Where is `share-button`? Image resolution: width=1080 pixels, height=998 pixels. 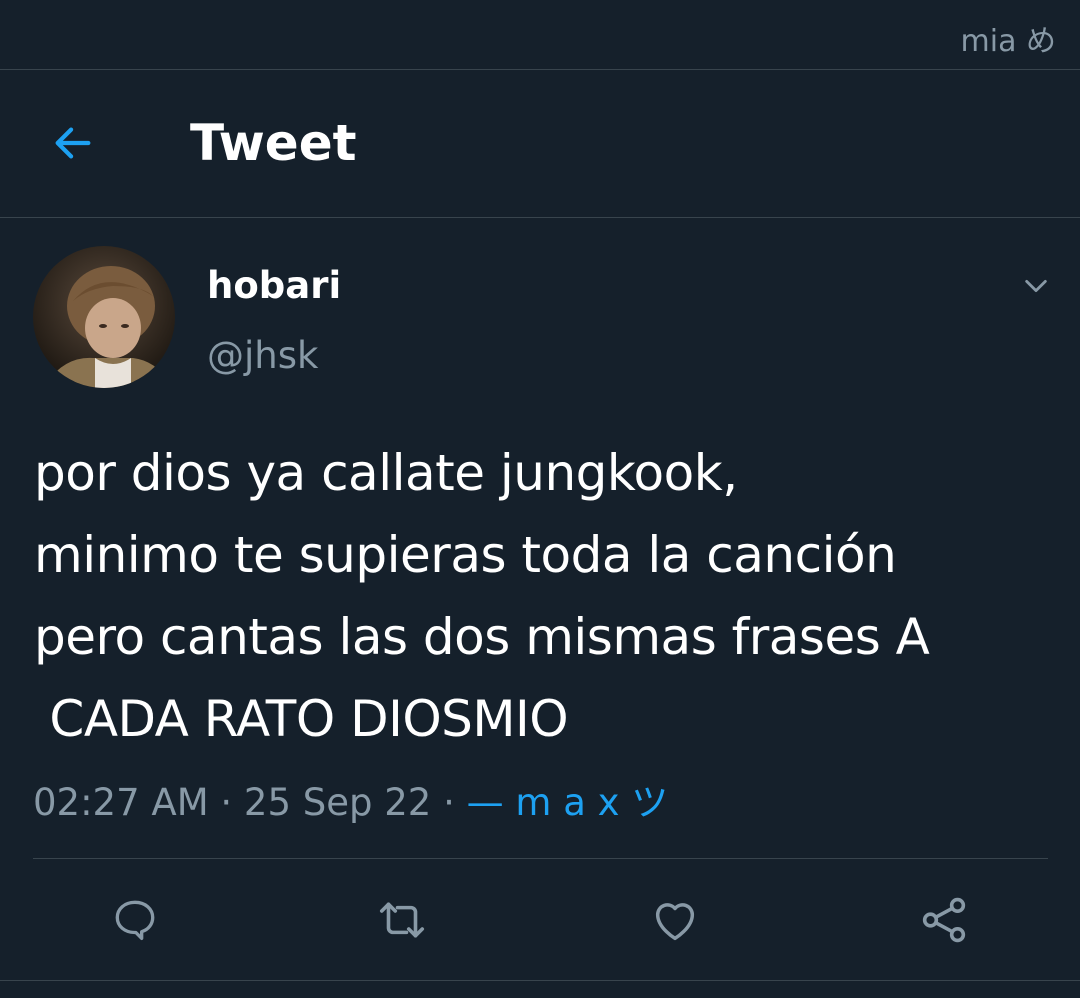 share-button is located at coordinates (944, 920).